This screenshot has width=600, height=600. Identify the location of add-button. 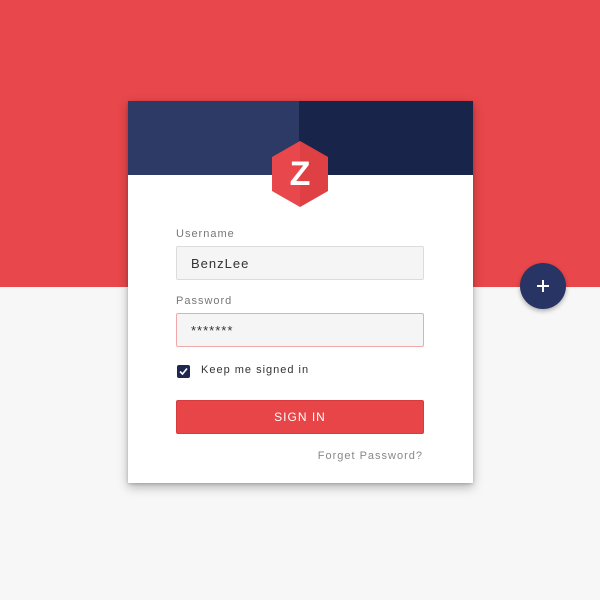
(543, 286).